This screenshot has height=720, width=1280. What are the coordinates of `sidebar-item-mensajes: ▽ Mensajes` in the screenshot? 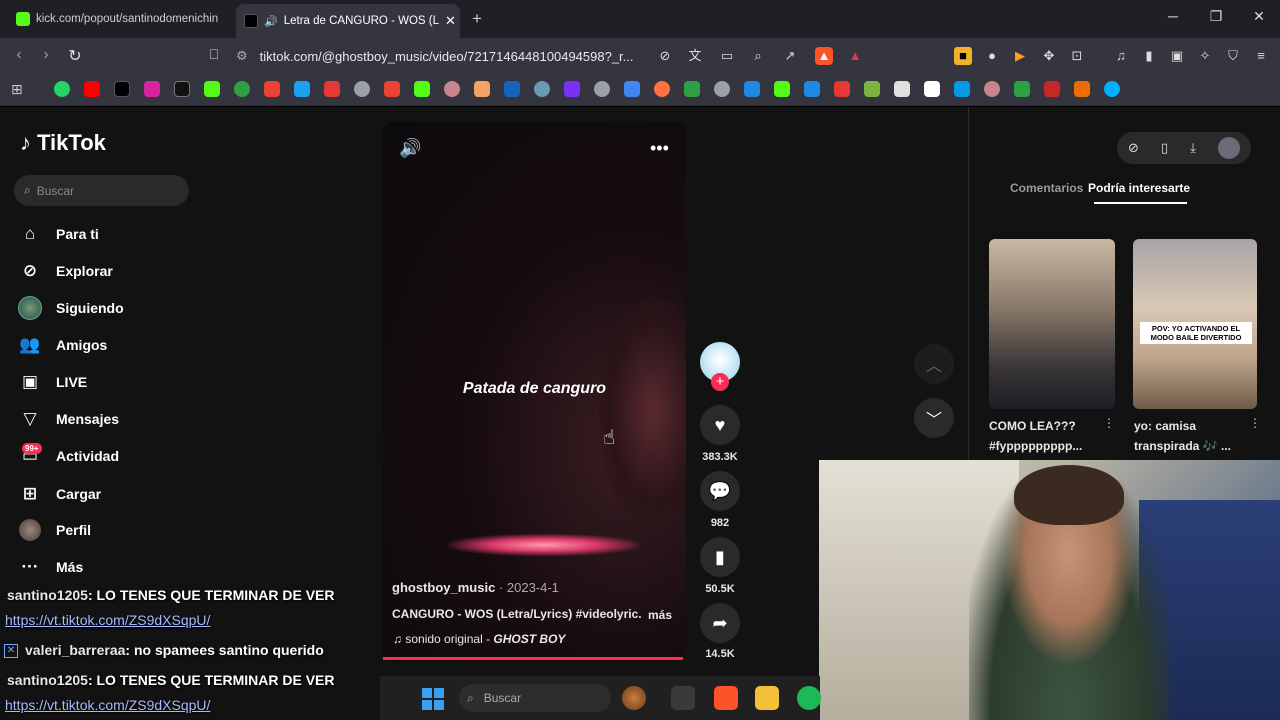 It's located at (68, 419).